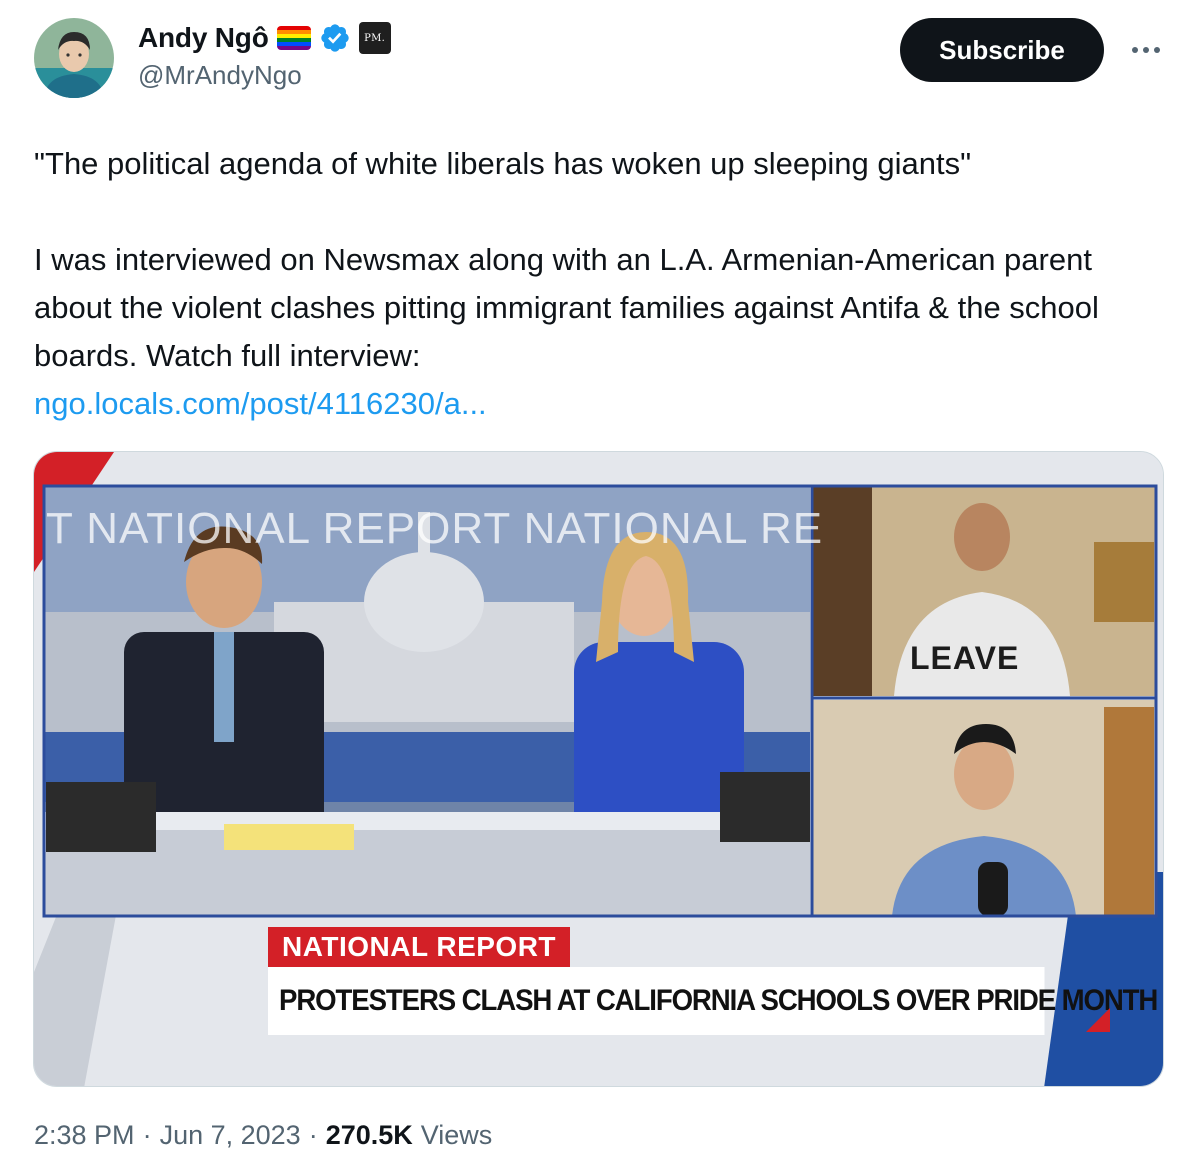  Describe the element at coordinates (293, 38) in the screenshot. I see `rainbow-flag-icon` at that location.